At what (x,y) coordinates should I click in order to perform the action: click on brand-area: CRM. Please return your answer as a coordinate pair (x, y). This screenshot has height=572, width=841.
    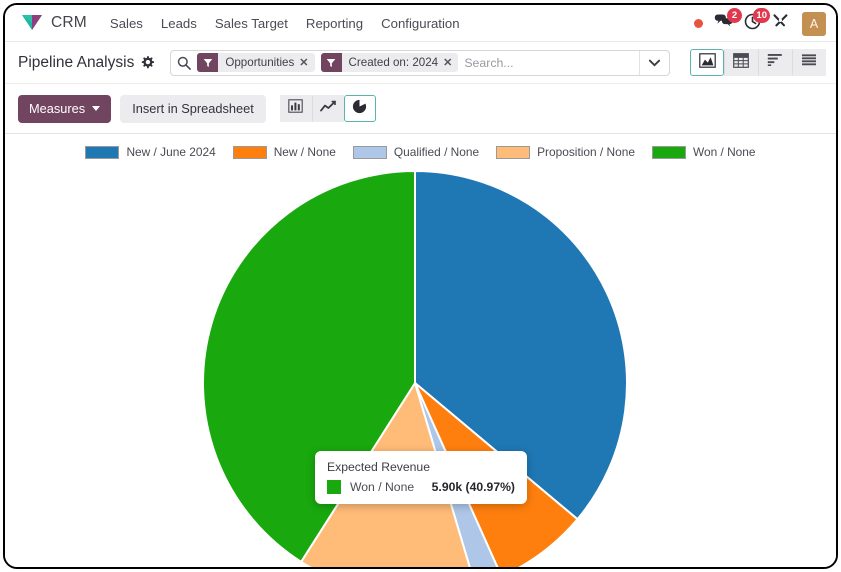
    Looking at the image, I should click on (54, 23).